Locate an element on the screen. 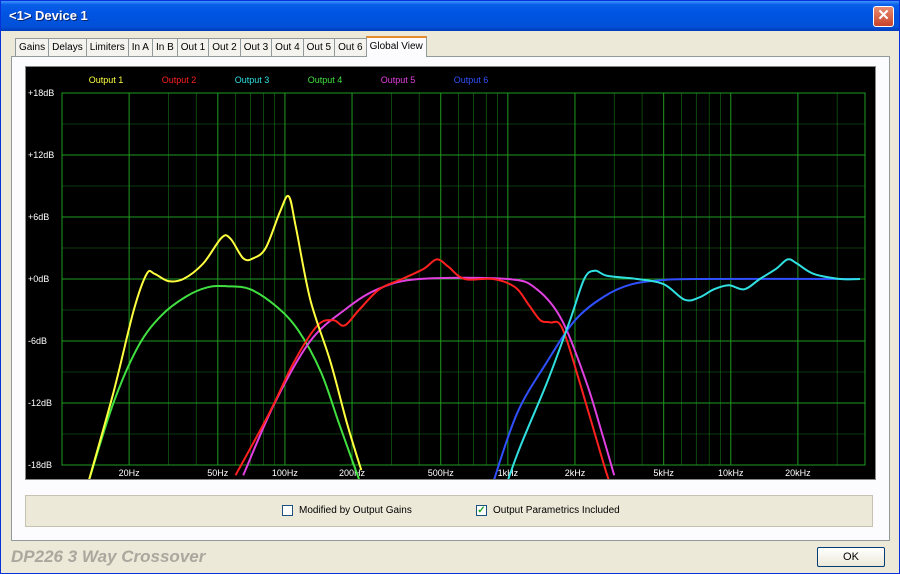 The image size is (900, 574). title-bar: <1> Device 1 ✕ is located at coordinates (450, 16).